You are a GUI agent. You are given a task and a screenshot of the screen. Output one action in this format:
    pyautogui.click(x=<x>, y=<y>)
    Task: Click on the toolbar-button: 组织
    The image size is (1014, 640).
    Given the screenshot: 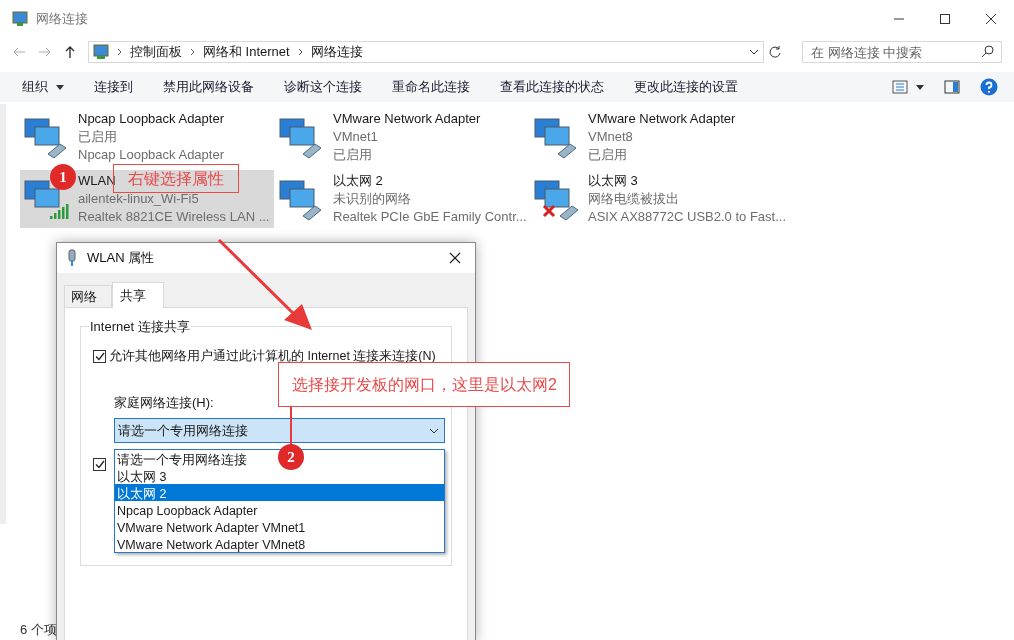 What is the action you would take?
    pyautogui.click(x=43, y=87)
    